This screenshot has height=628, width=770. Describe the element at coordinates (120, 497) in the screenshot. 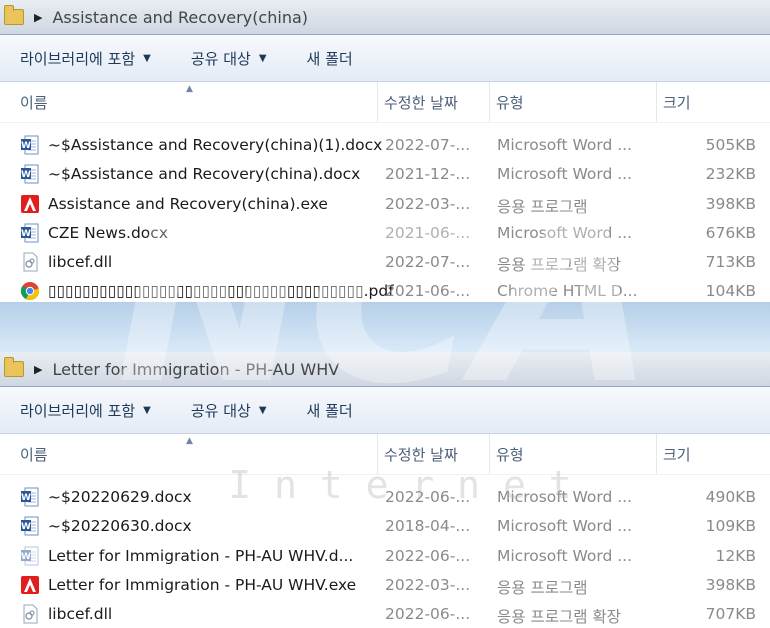

I see `file-name: ~$20220629.docx` at that location.